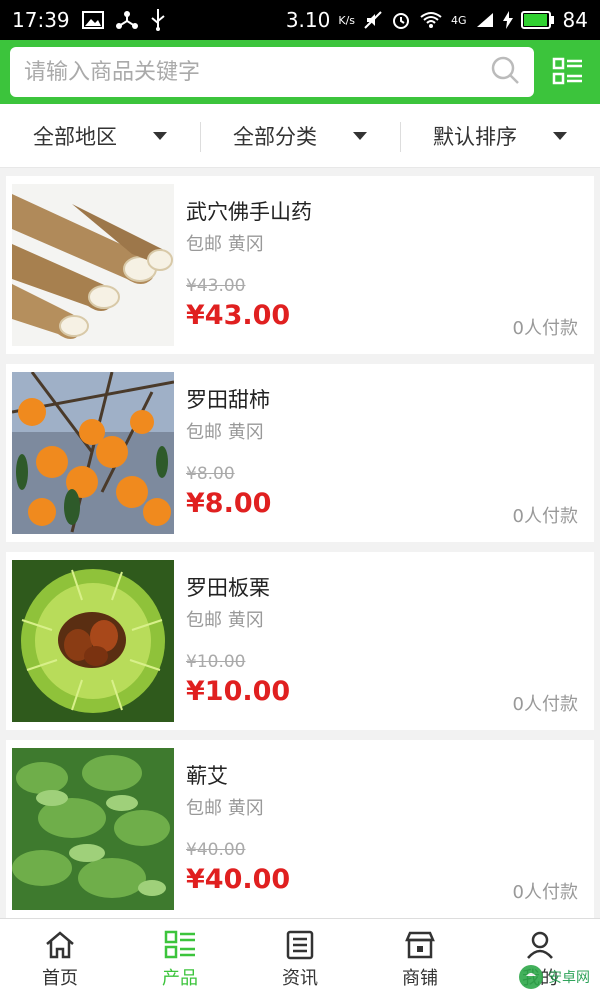 The width and height of the screenshot is (600, 1000). What do you see at coordinates (373, 20) in the screenshot?
I see `mute-icon` at bounding box center [373, 20].